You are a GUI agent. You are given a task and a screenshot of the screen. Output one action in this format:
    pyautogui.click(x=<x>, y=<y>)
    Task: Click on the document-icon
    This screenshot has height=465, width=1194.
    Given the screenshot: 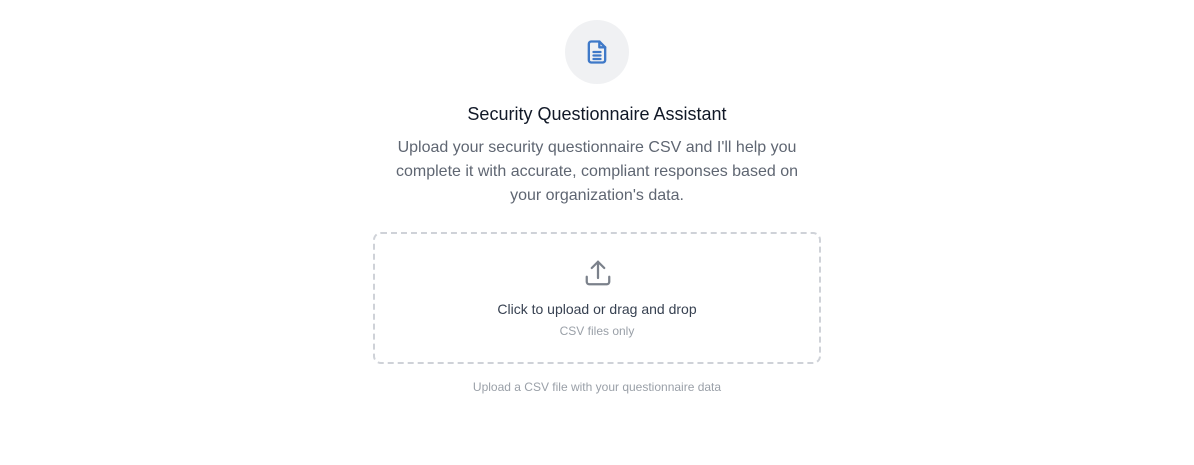 What is the action you would take?
    pyautogui.click(x=597, y=52)
    